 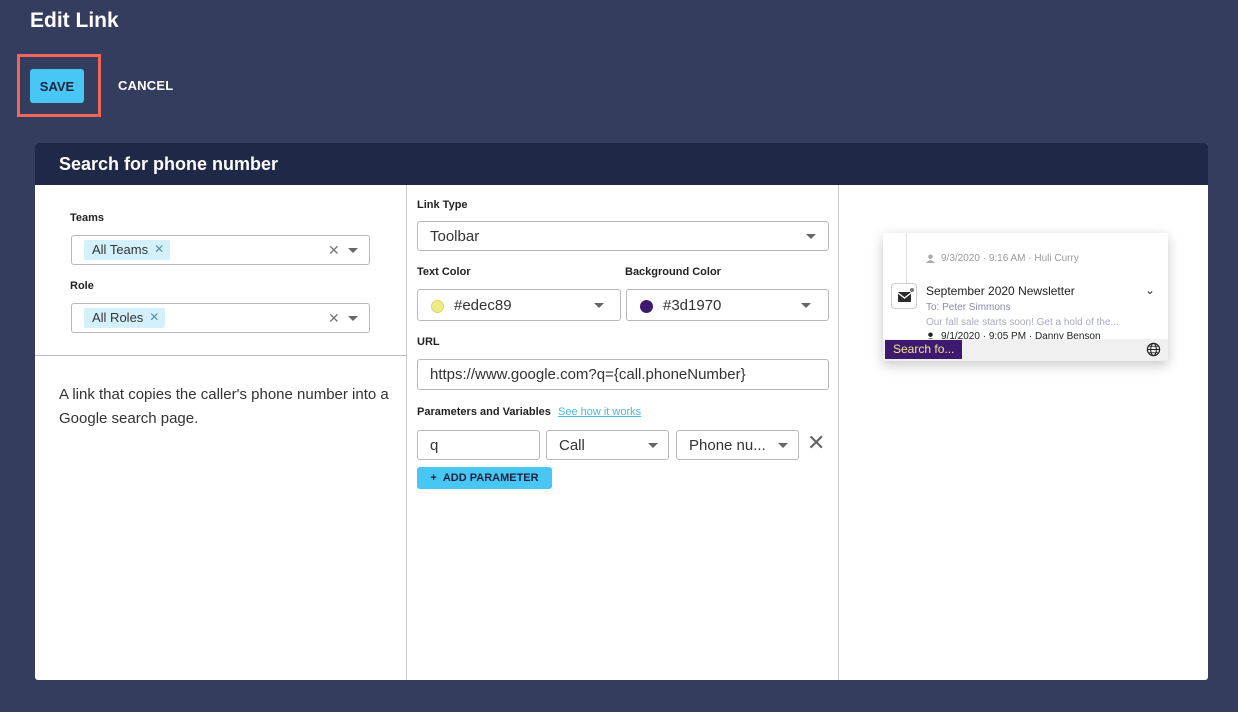 I want to click on link-type-label: Link Type, so click(x=442, y=205).